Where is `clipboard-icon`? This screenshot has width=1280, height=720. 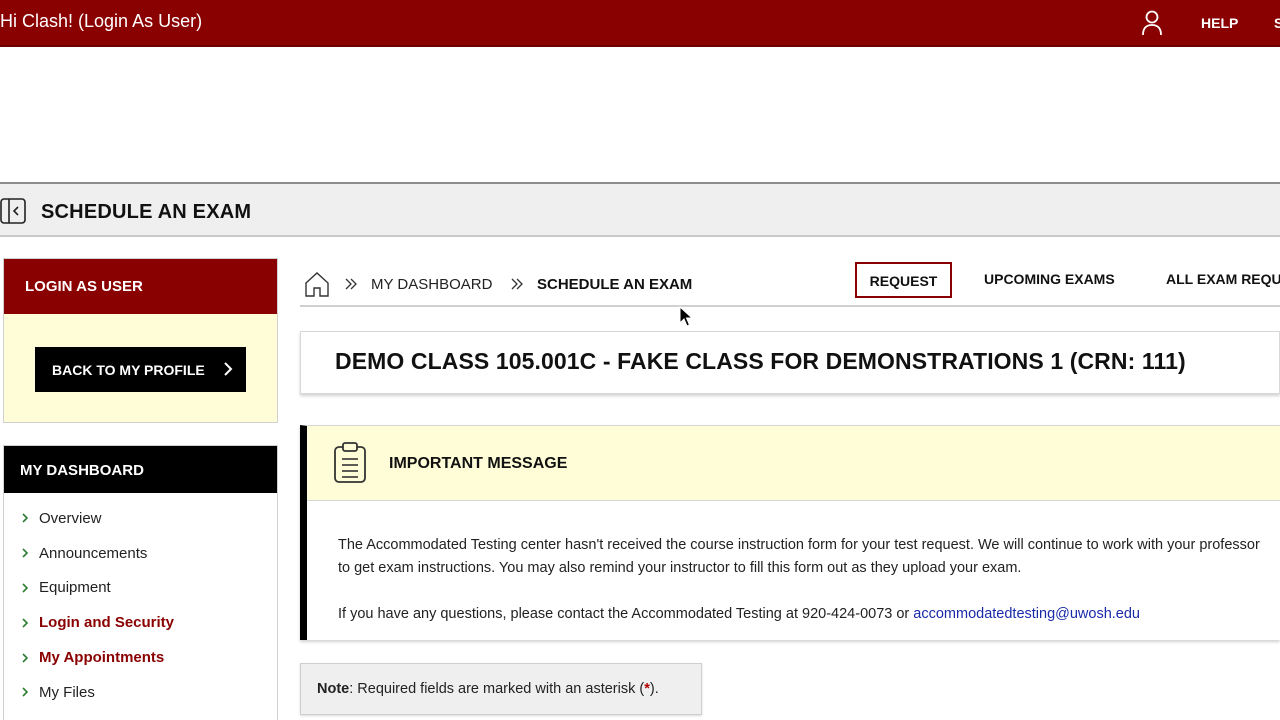
clipboard-icon is located at coordinates (350, 462).